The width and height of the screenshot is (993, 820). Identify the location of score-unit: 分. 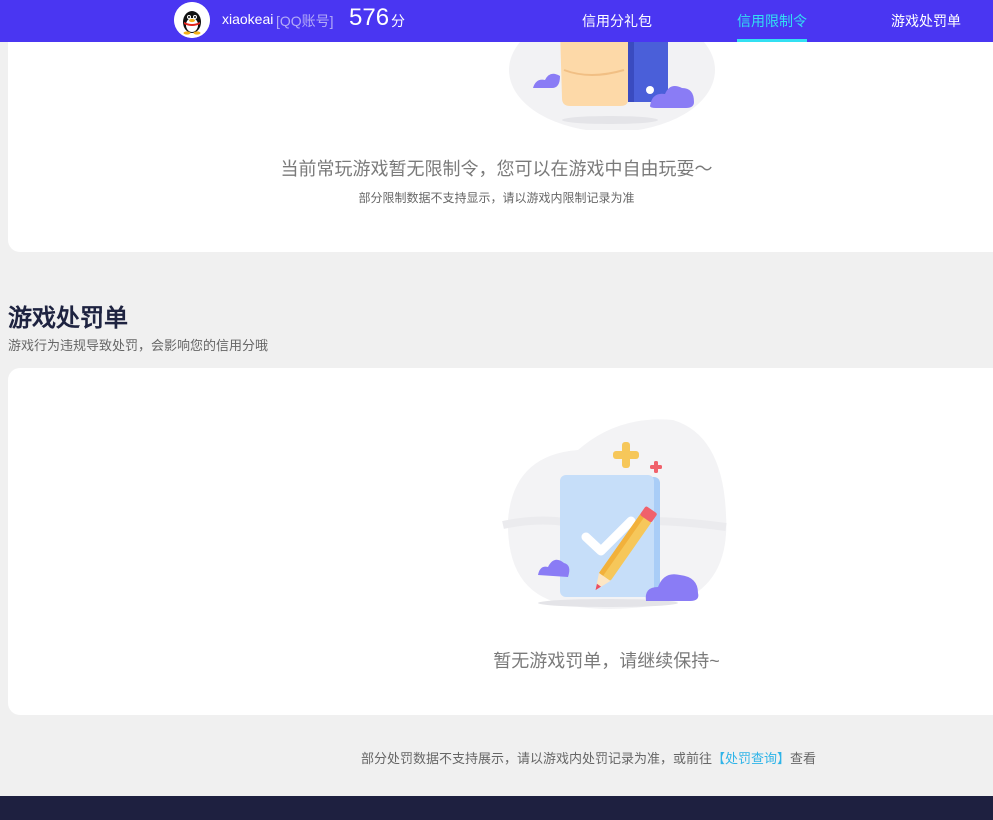
(398, 21).